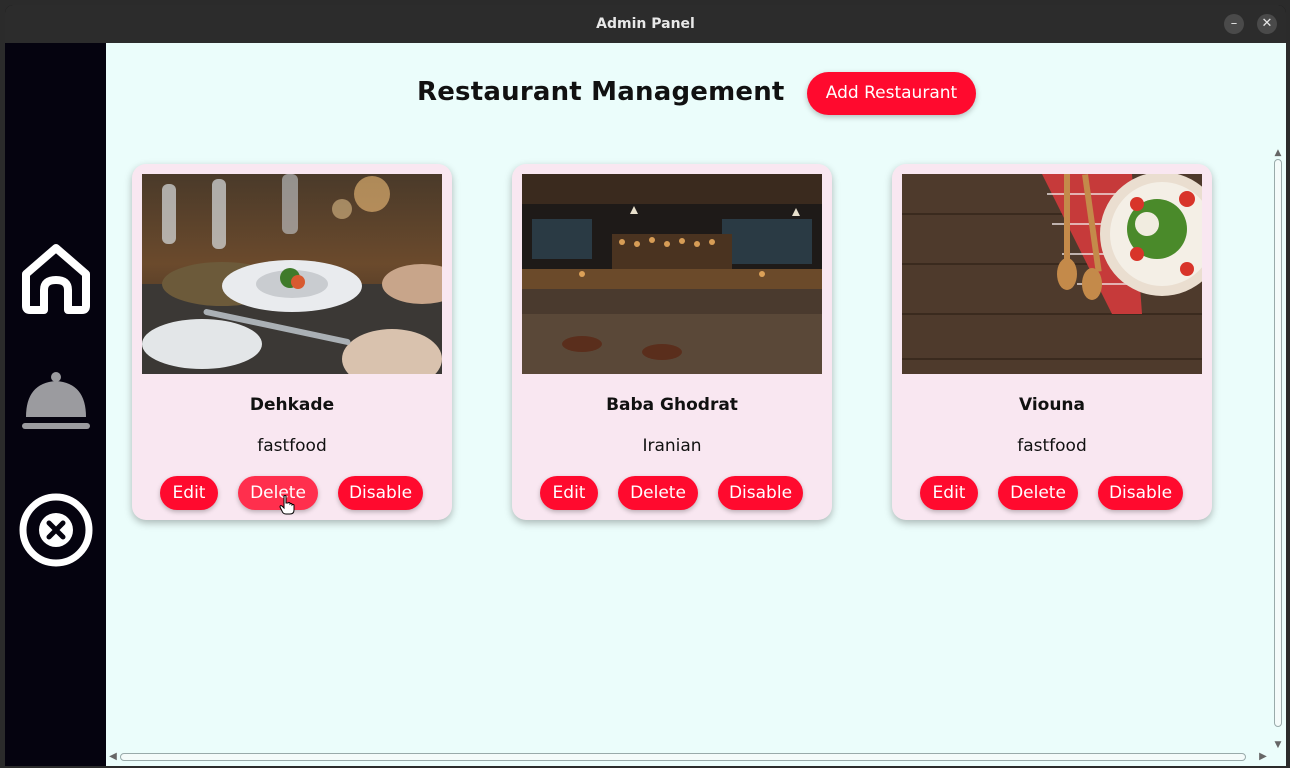 This screenshot has height=768, width=1290. I want to click on salad-on-wood-photo, so click(1052, 274).